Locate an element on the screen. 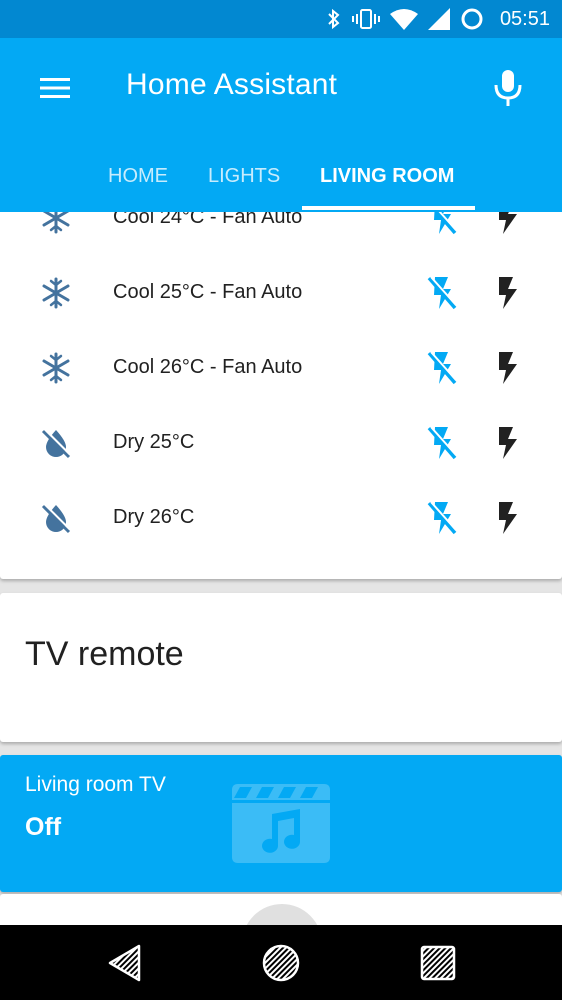 Image resolution: width=562 pixels, height=1000 pixels. scene-row: Cool 25°C - Fan Auto is located at coordinates (281, 292).